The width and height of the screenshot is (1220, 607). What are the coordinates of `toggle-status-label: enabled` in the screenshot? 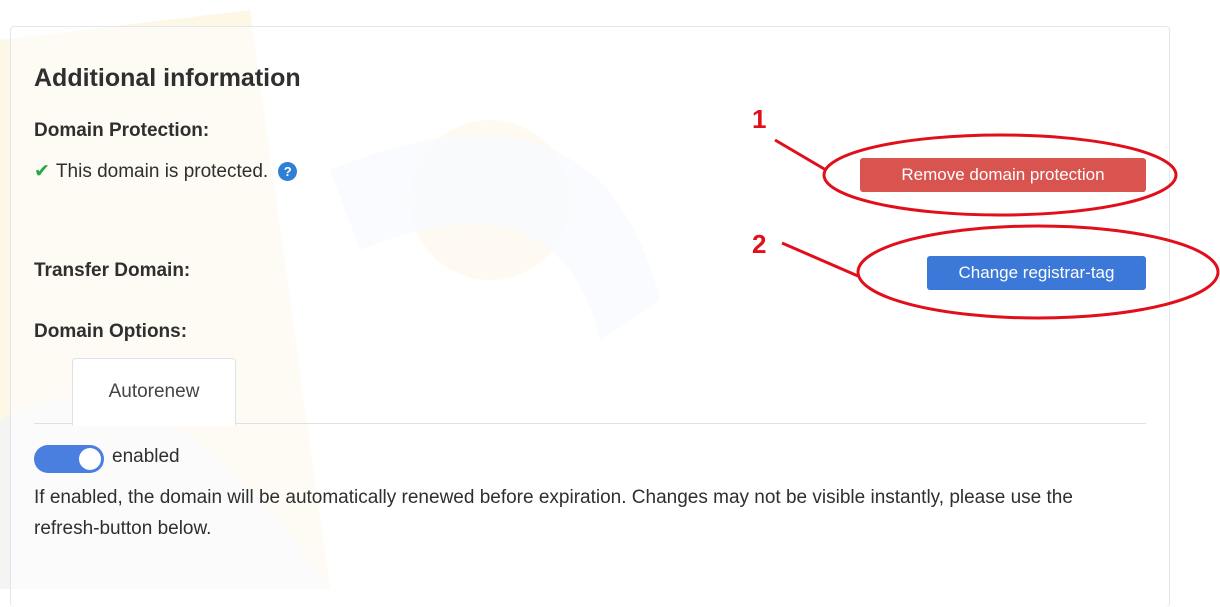 It's located at (146, 456).